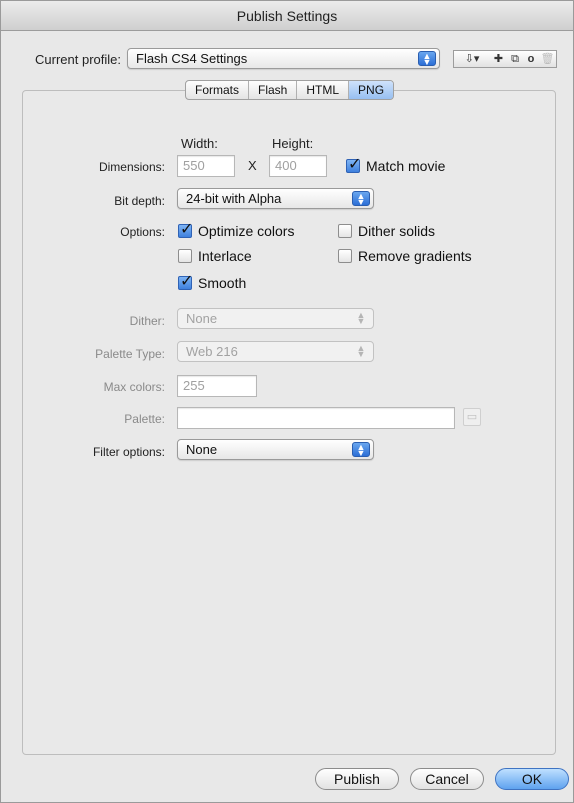  What do you see at coordinates (415, 256) in the screenshot?
I see `remove-gradients-label: Remove gradients` at bounding box center [415, 256].